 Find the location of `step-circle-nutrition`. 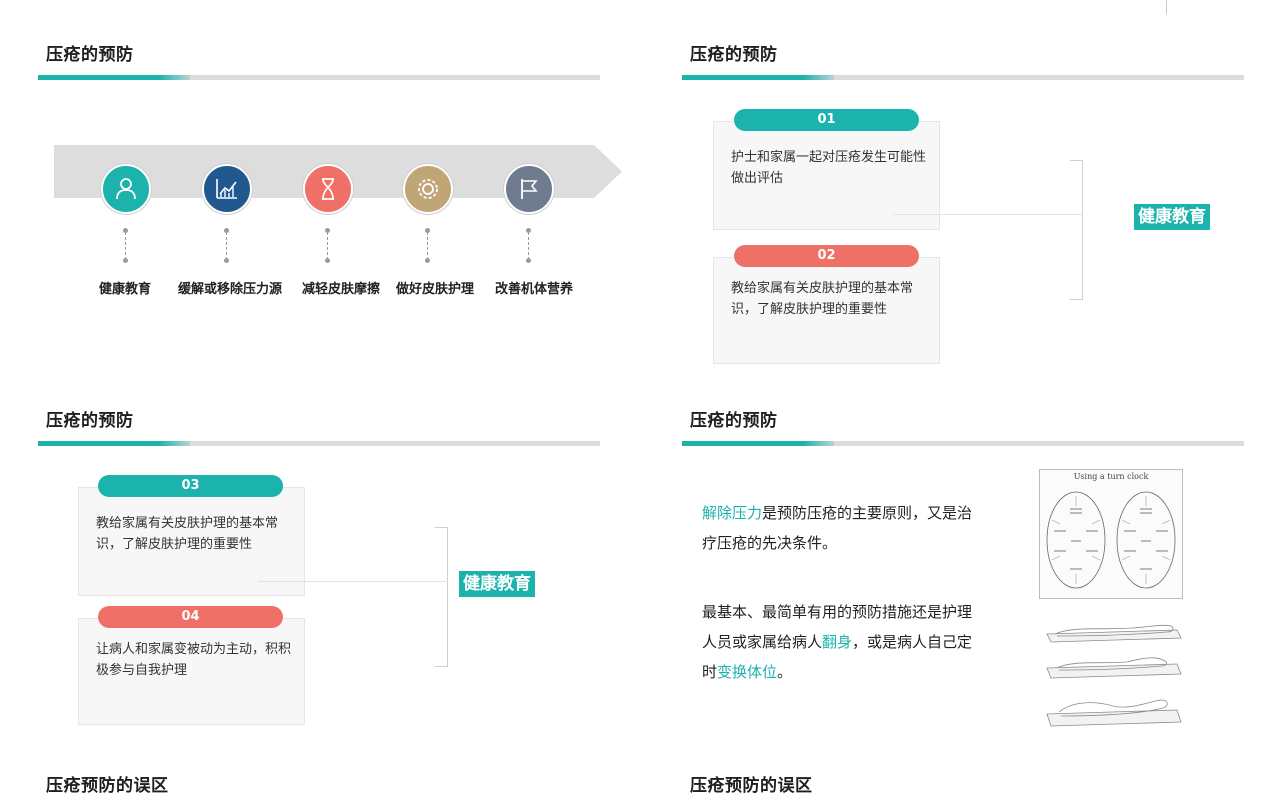

step-circle-nutrition is located at coordinates (529, 189).